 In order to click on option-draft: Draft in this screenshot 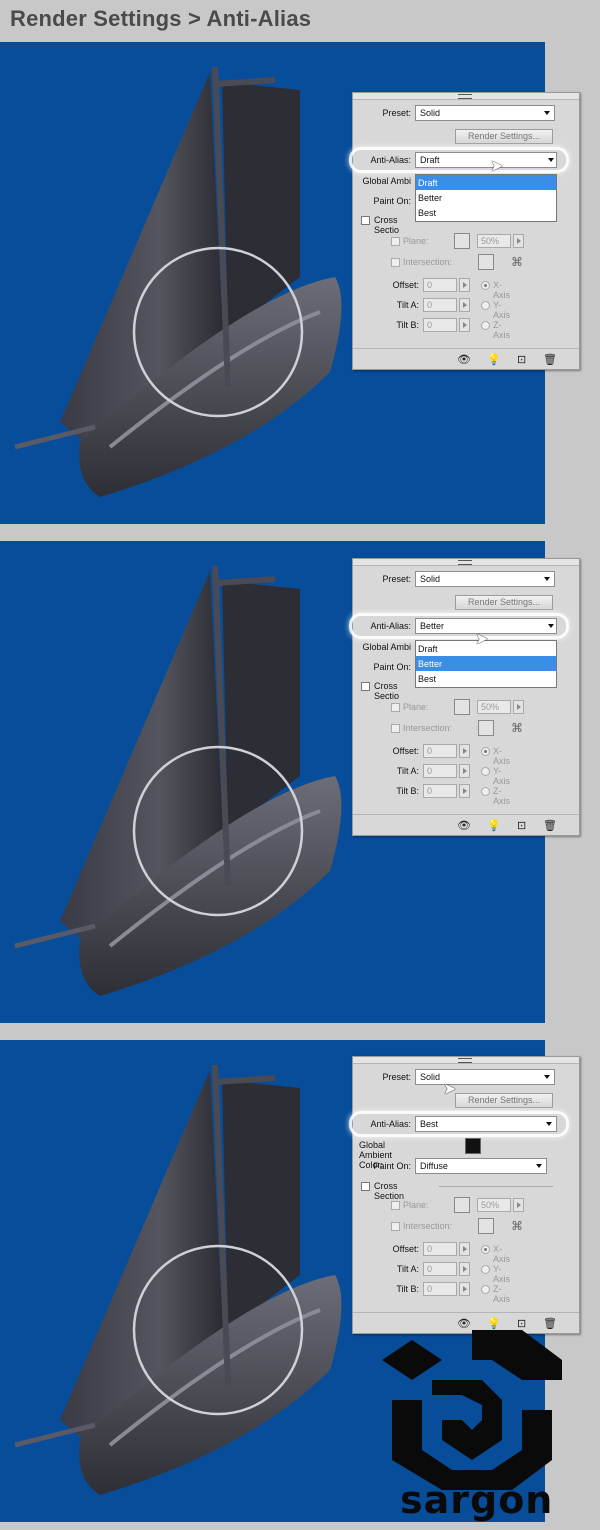, I will do `click(486, 182)`.